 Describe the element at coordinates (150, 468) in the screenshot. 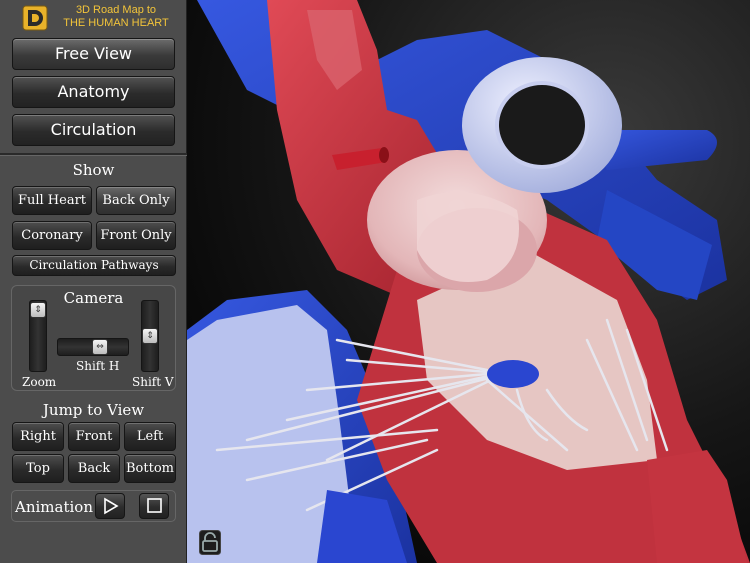

I see `view-bottom-button: Bottom` at that location.